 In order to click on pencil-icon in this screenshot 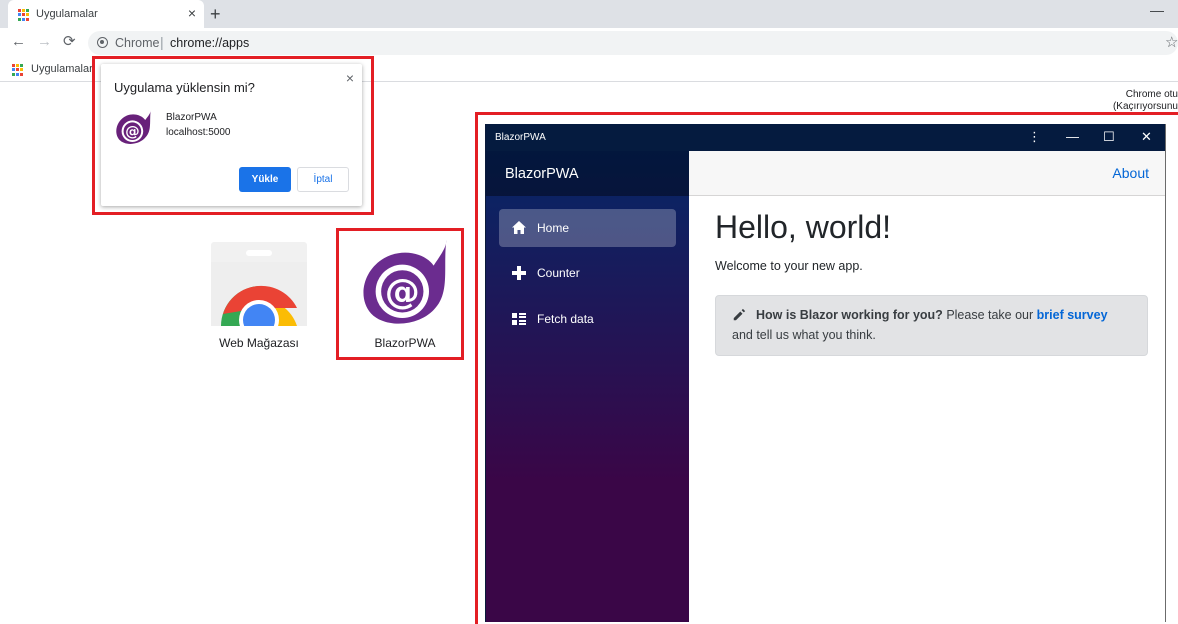, I will do `click(739, 314)`.